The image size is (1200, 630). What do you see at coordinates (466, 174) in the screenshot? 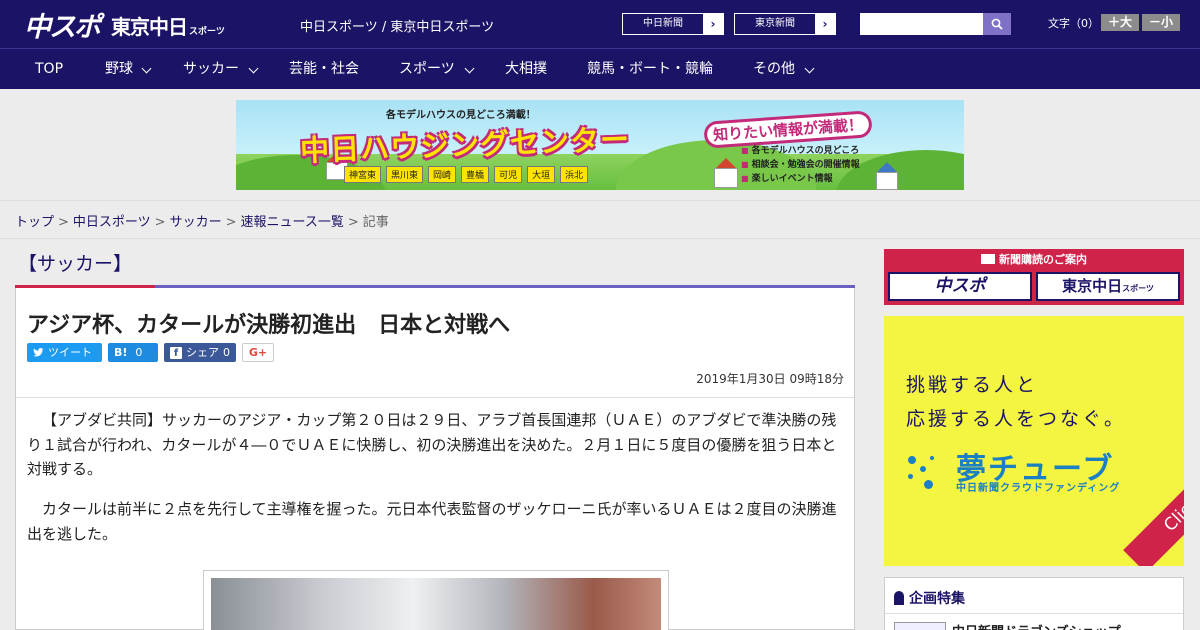
I see `banner-cities: 神宮東 黒川東 岡崎 豊橋 可児 大垣 浜北` at bounding box center [466, 174].